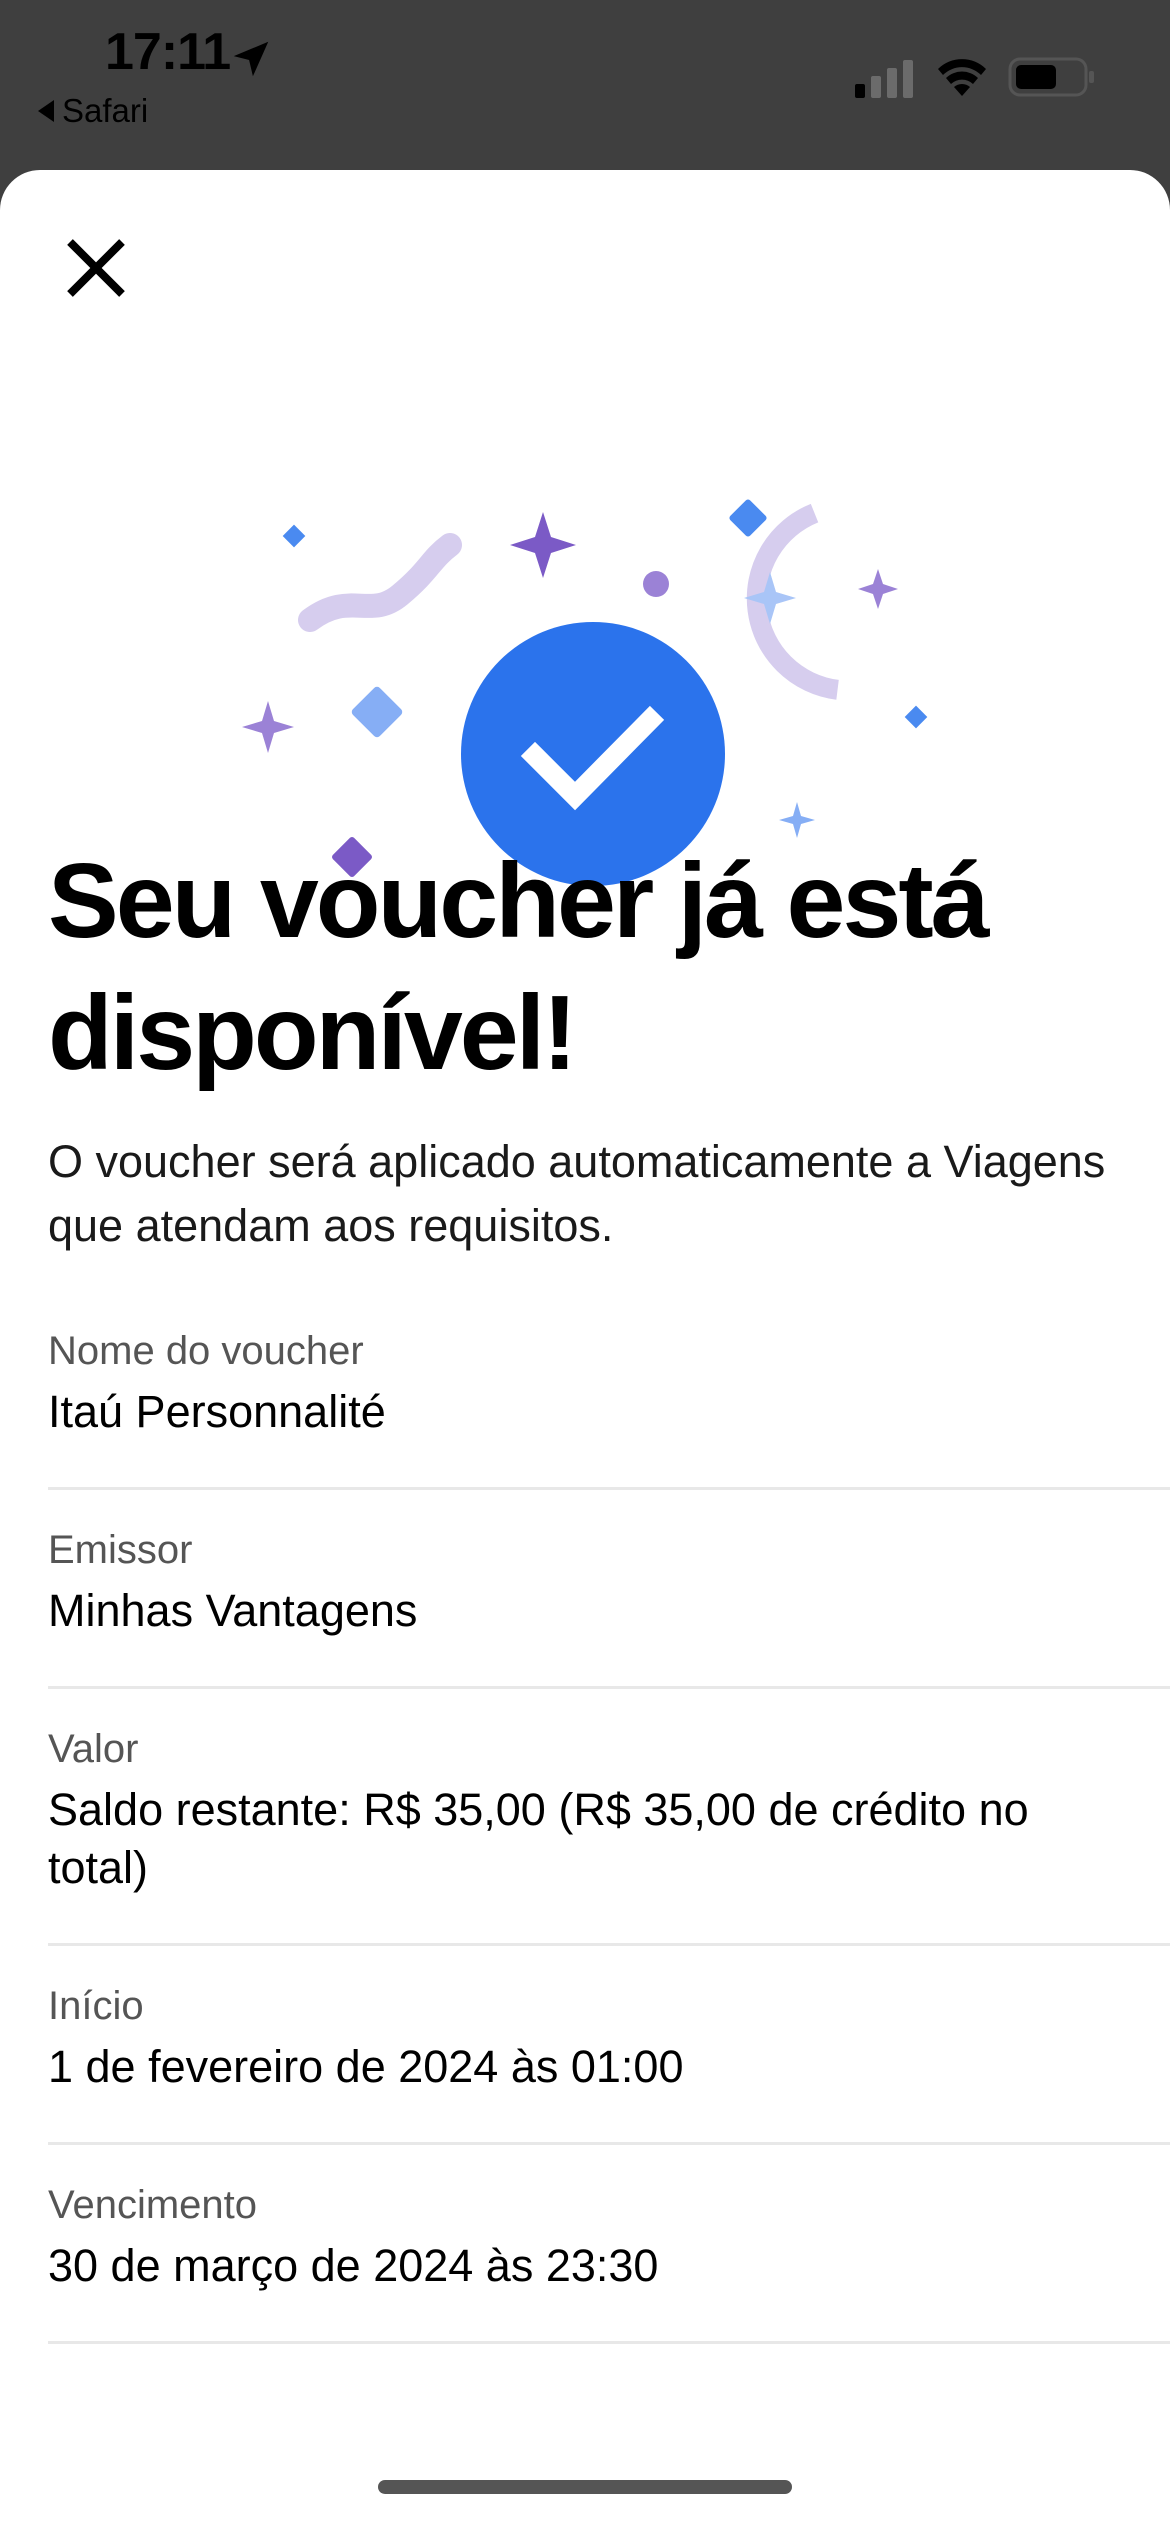 The image size is (1170, 2532). Describe the element at coordinates (884, 79) in the screenshot. I see `cellular-signal-icon` at that location.